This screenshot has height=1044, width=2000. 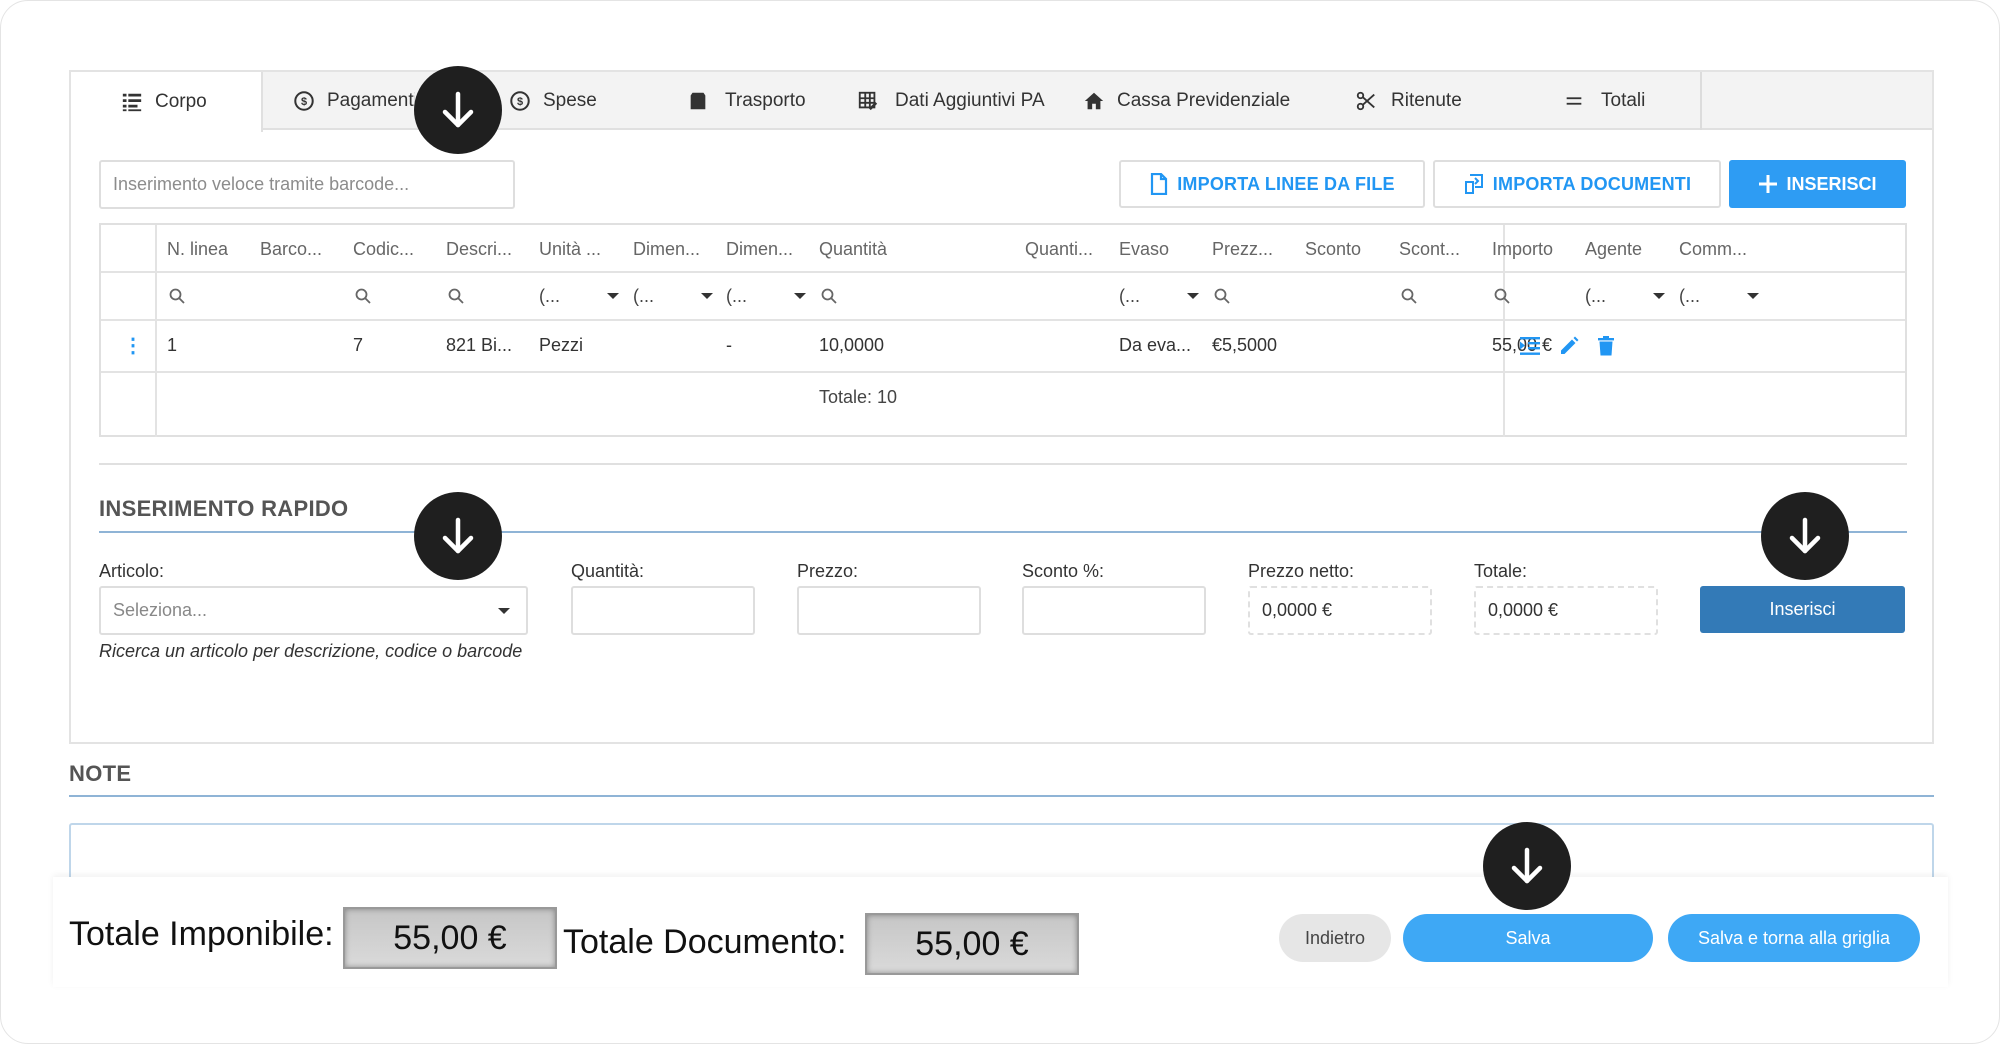 What do you see at coordinates (765, 100) in the screenshot?
I see `tab-label: Trasporto` at bounding box center [765, 100].